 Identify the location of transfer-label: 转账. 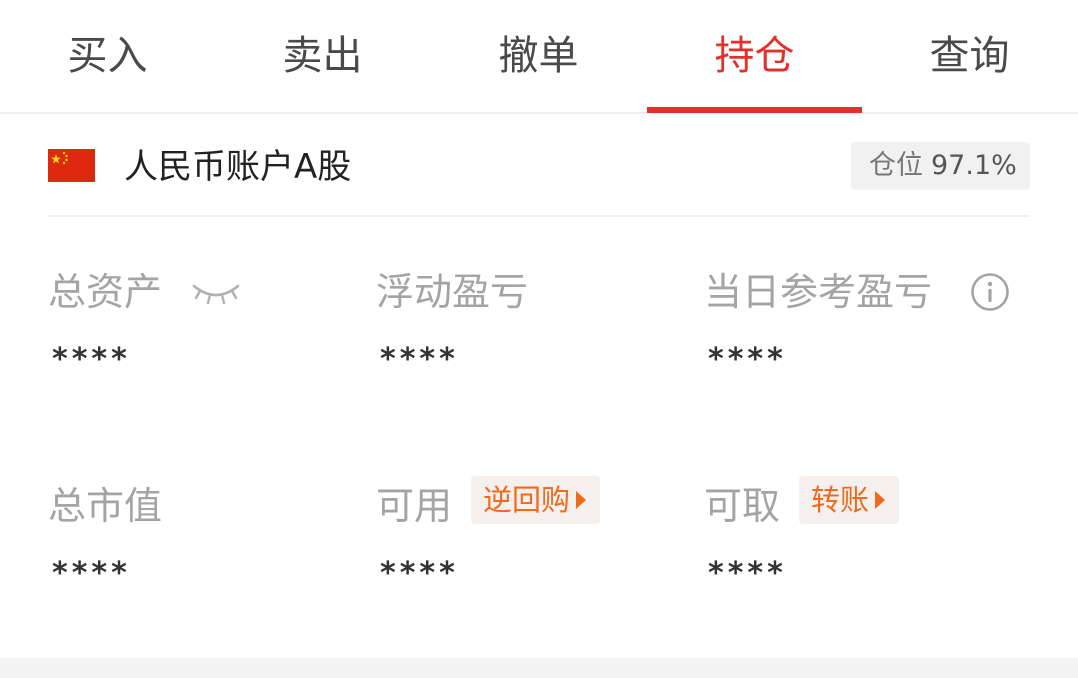
(840, 500).